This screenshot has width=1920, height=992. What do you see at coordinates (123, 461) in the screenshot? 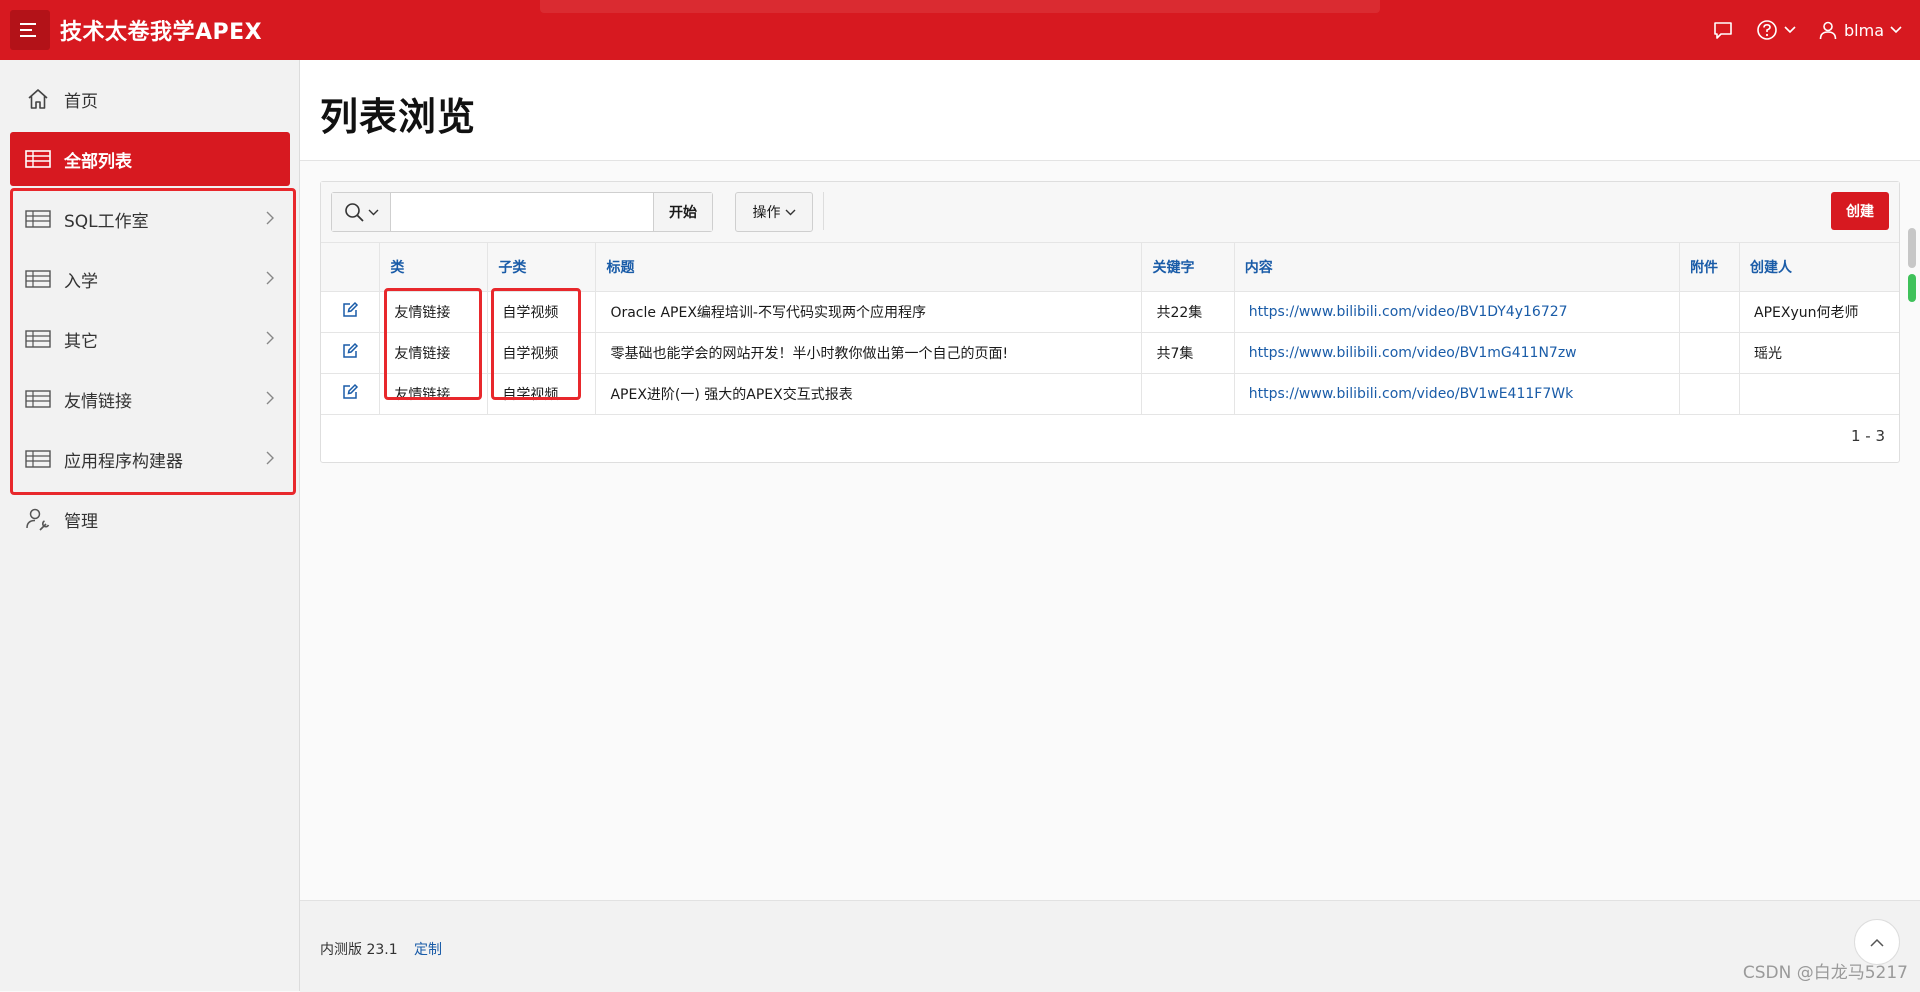
I see `sidebar-item-label: 应用程序构建器` at bounding box center [123, 461].